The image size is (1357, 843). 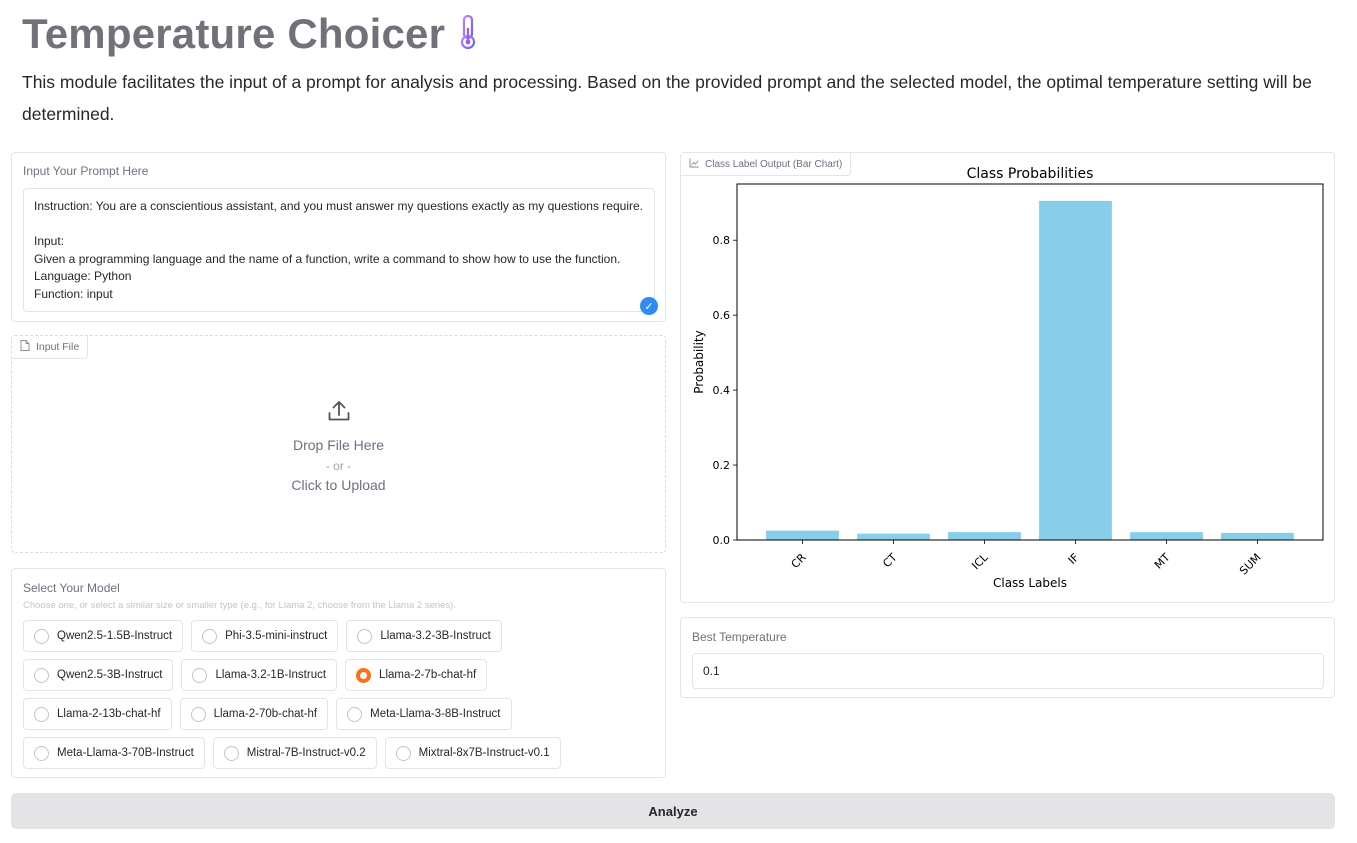 What do you see at coordinates (109, 714) in the screenshot?
I see `model-option-label: Llama-2-13b-chat-hf` at bounding box center [109, 714].